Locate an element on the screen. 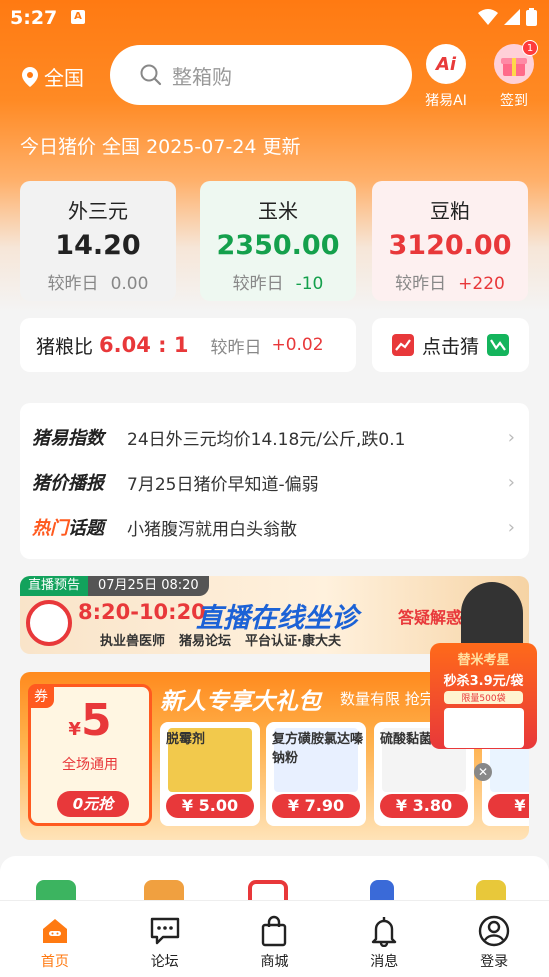  ai-button: Ai 猪易AI is located at coordinates (446, 77).